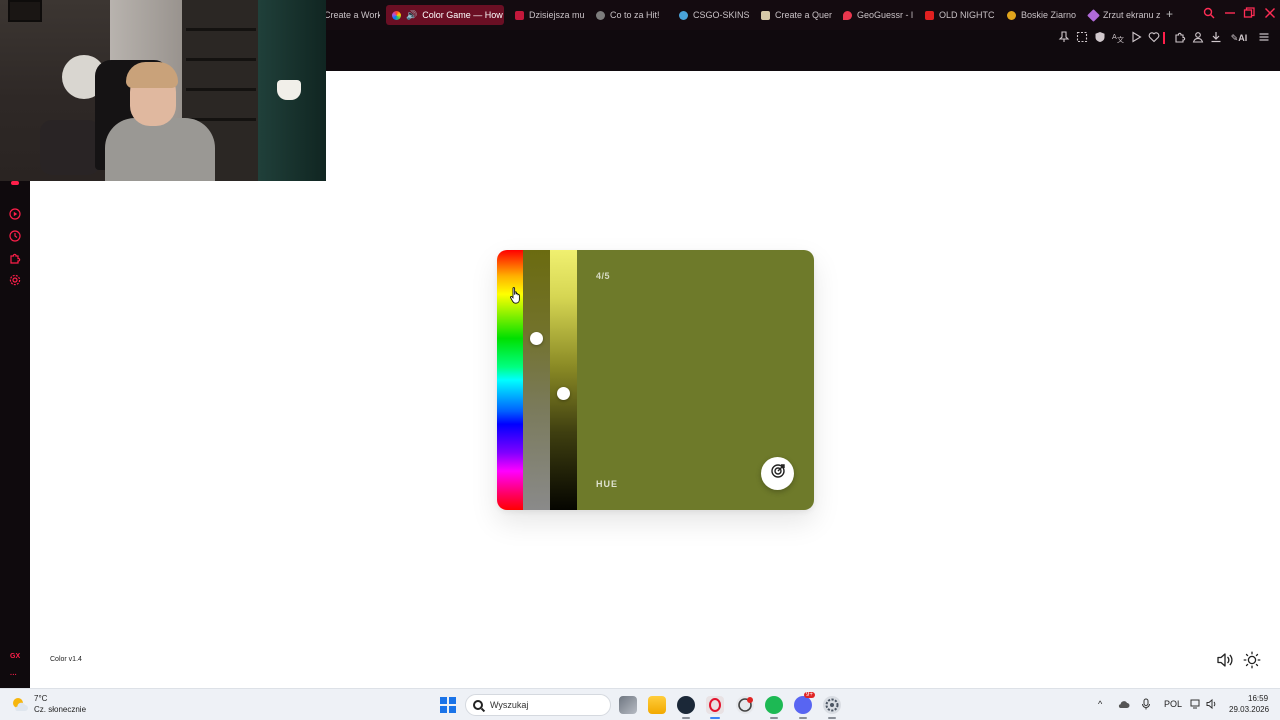 The height and width of the screenshot is (720, 1280). I want to click on lightness-slider, so click(563, 380).